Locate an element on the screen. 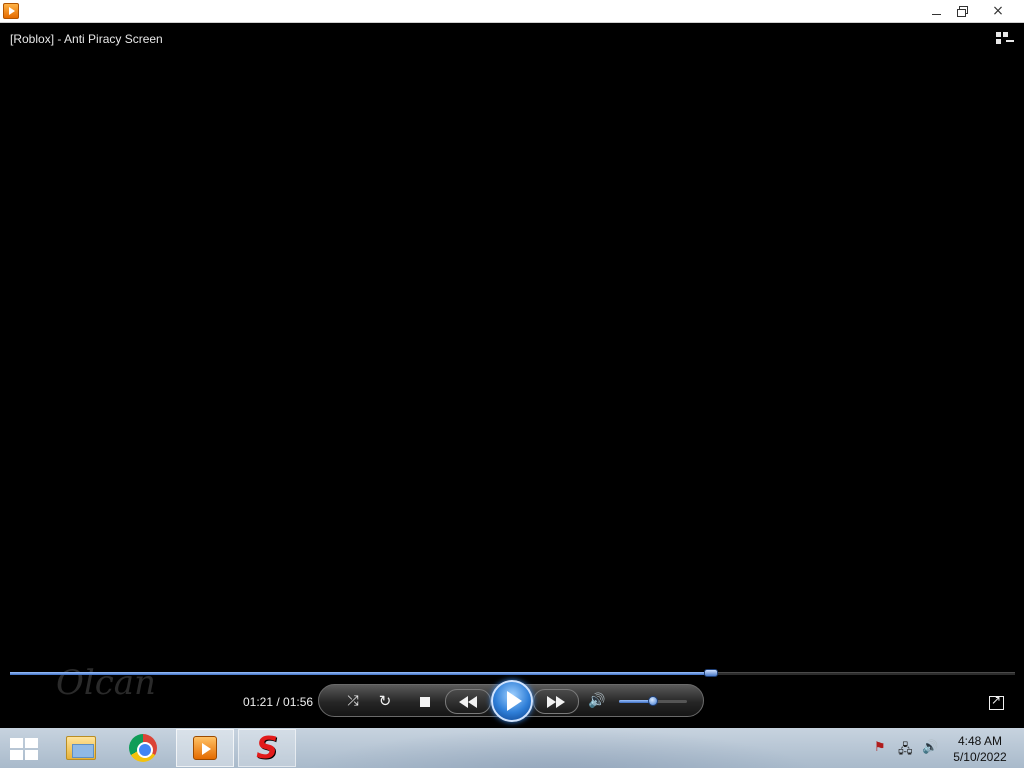  red-s-app-icon: S is located at coordinates (267, 748).